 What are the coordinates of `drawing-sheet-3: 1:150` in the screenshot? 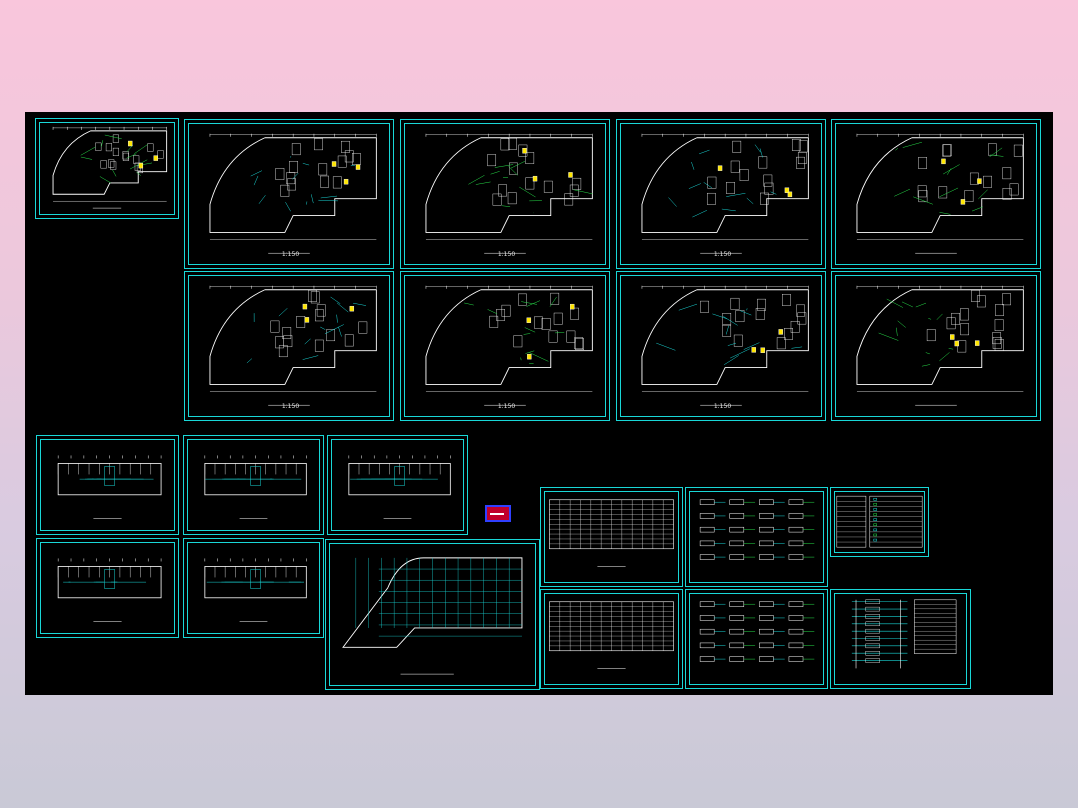 It's located at (505, 194).